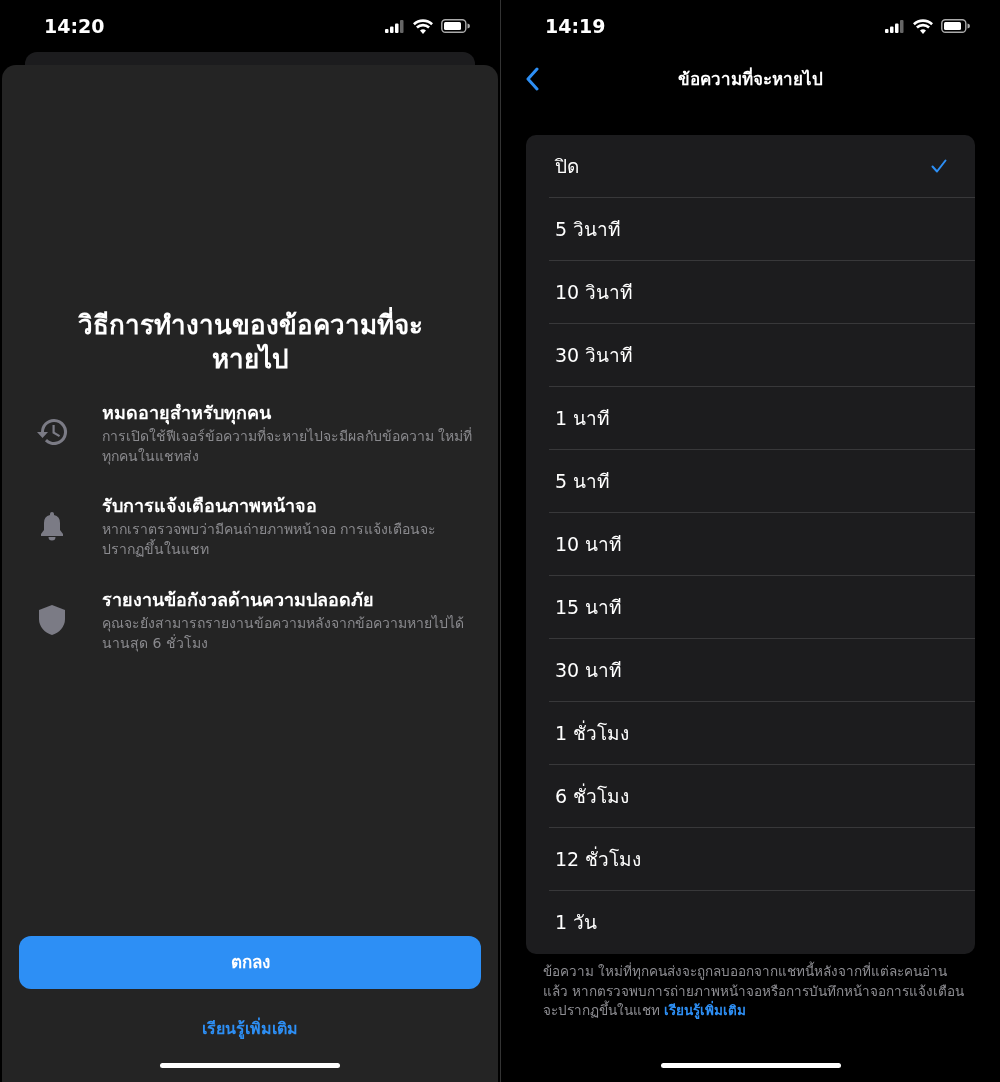  What do you see at coordinates (754, 990) in the screenshot?
I see `footer-text: ข้อความ ใหม่ที่ทุกคนส่งจะถูกลบออกจากแชทนี้หลังจากที่แต่ละคนอ่านแล้ว หากตรวจพบการถ่ายภาพหน้าจอหรือการบันทึกหน้าจอการแจ้งเตือนจะปรากฏขึ้นในแชท เรียนรู้เพิ่มเติม` at bounding box center [754, 990].